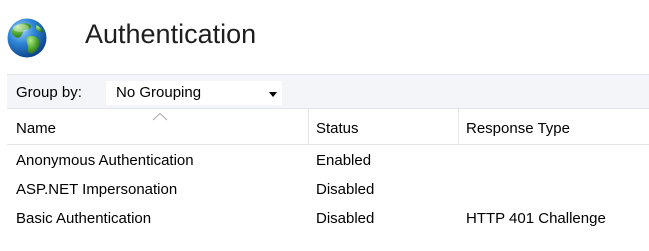  Describe the element at coordinates (518, 129) in the screenshot. I see `column-header-response-type: Response Type` at that location.